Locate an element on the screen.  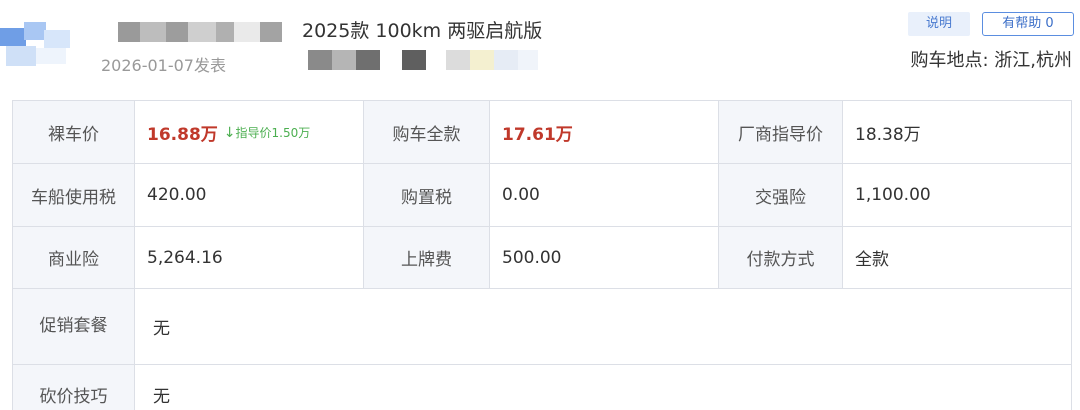
explain-badge: 说明 is located at coordinates (939, 24).